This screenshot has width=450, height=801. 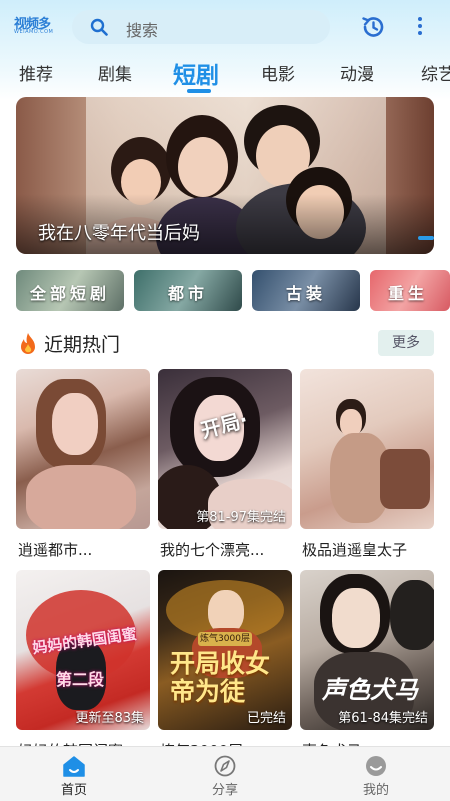 I want to click on nav-label: 分享, so click(x=224, y=790).